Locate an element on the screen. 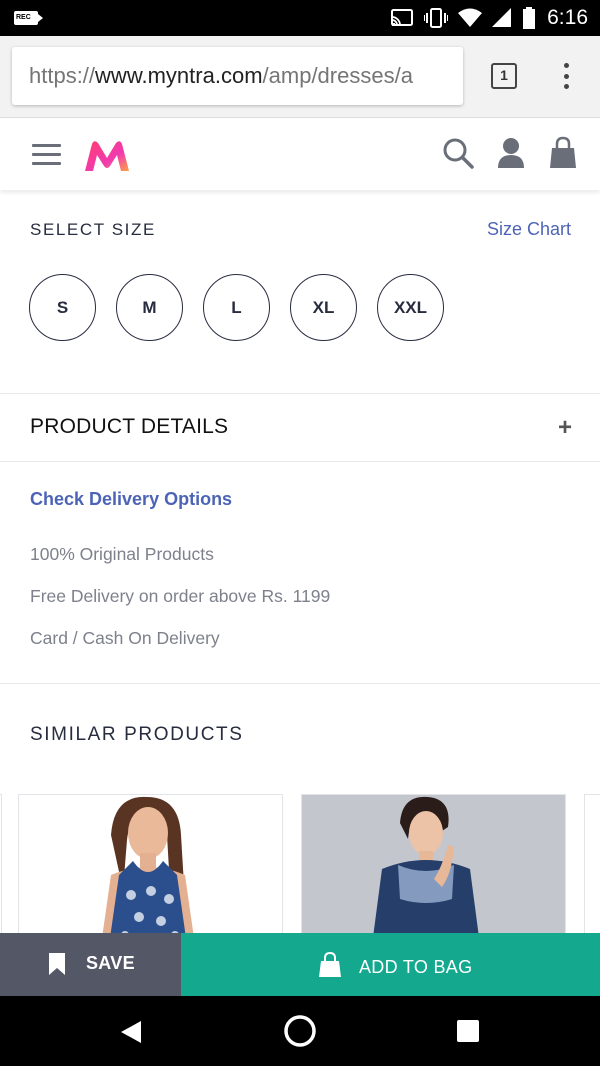  rec-label: REC is located at coordinates (23, 17).